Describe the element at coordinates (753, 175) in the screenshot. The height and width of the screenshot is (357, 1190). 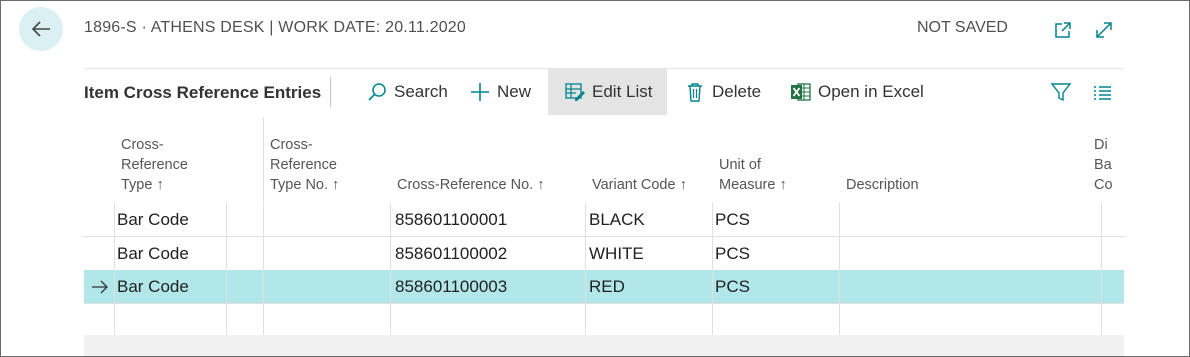
I see `header-unit-of-measure: Unit of Measure ↑` at that location.